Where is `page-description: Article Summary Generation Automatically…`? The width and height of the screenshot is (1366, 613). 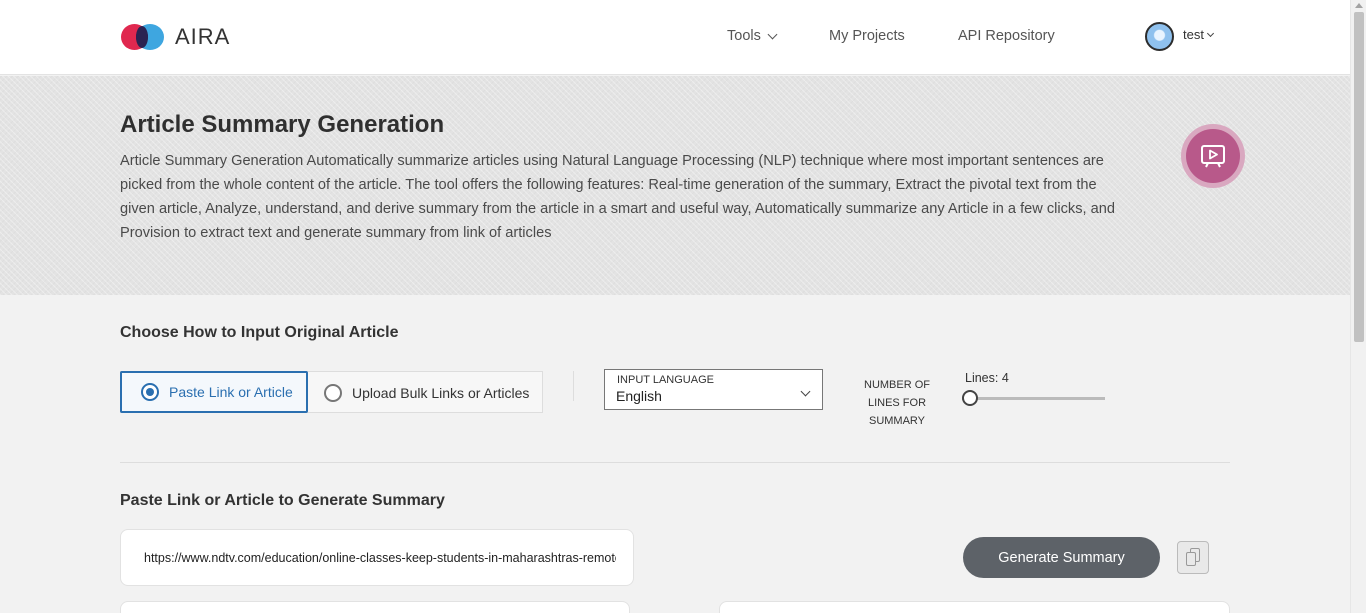
page-description: Article Summary Generation Automatically… is located at coordinates (617, 197).